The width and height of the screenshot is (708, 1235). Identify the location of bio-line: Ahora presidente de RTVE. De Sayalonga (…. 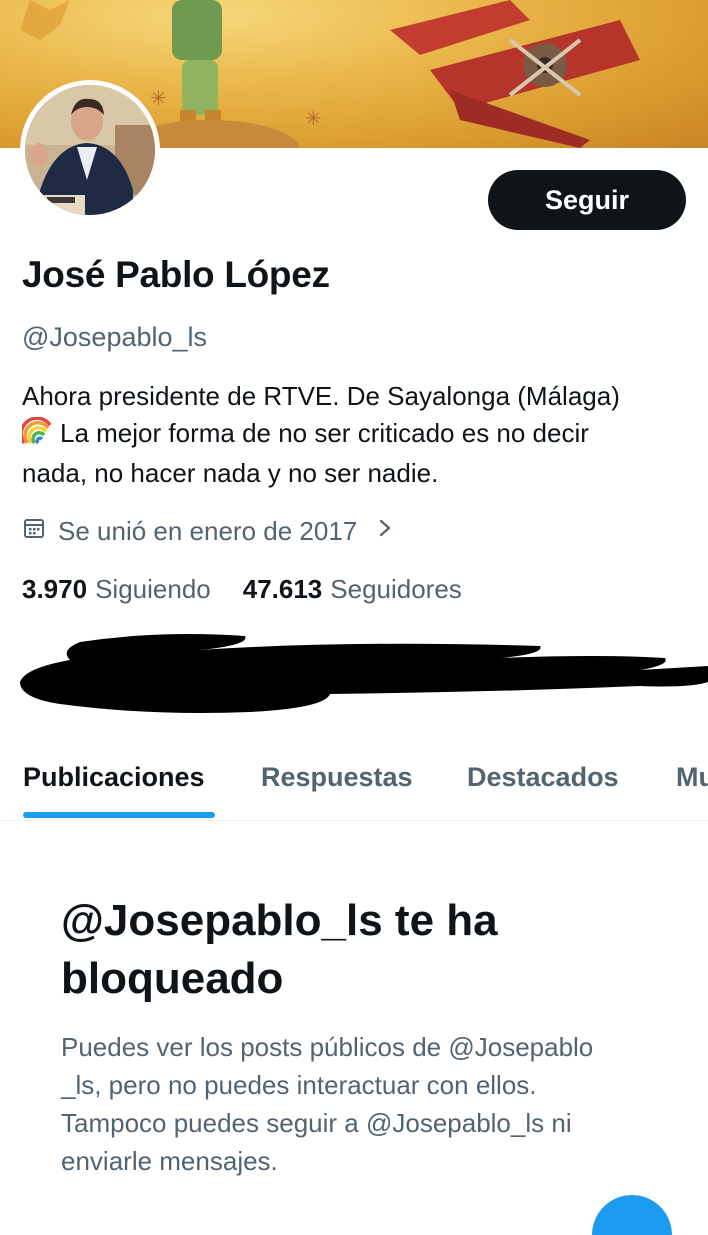
(321, 396).